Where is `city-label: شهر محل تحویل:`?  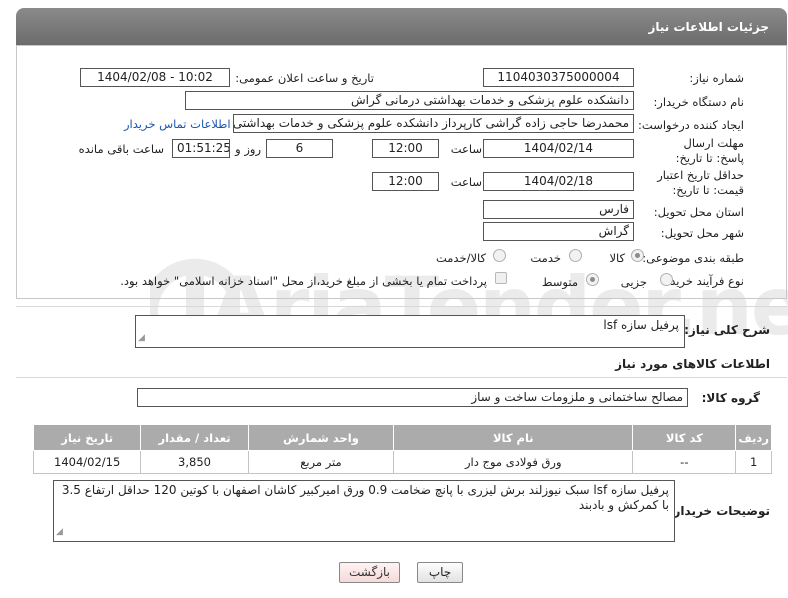 city-label: شهر محل تحویل: is located at coordinates (702, 233).